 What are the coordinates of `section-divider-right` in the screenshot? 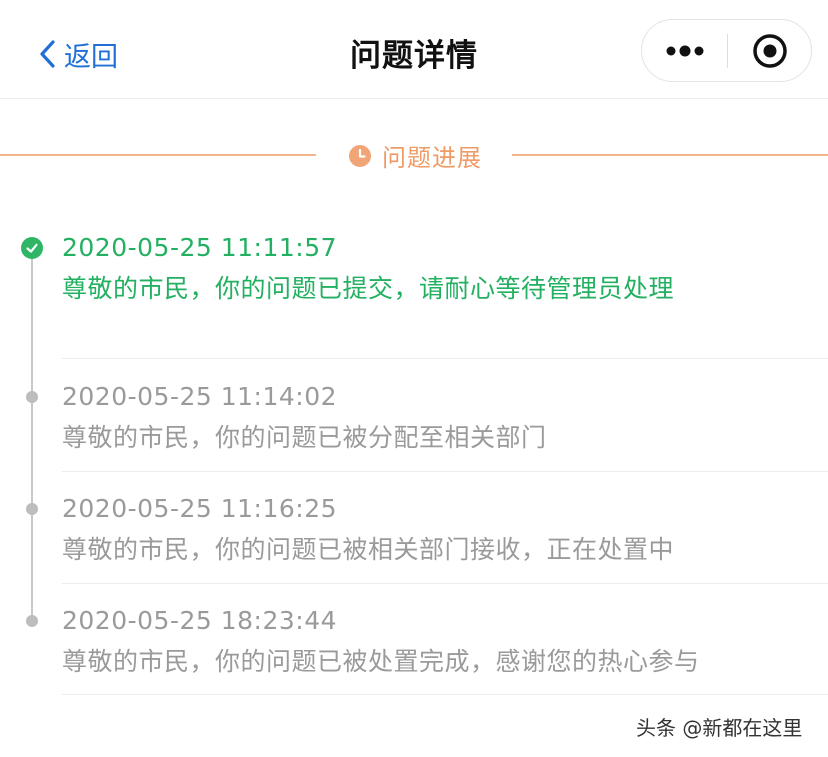 It's located at (670, 155).